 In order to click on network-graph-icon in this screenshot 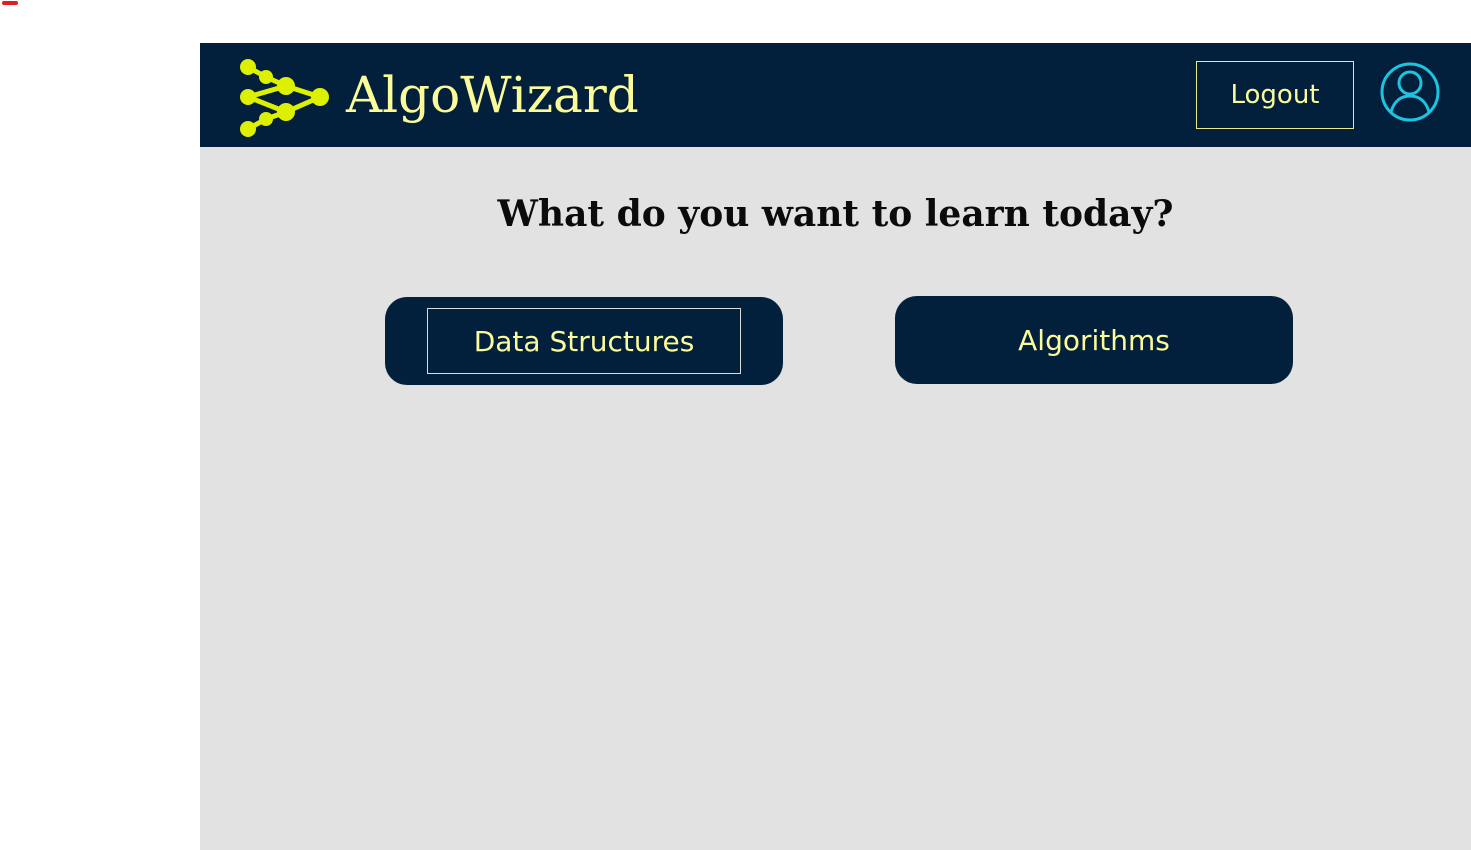, I will do `click(284, 98)`.